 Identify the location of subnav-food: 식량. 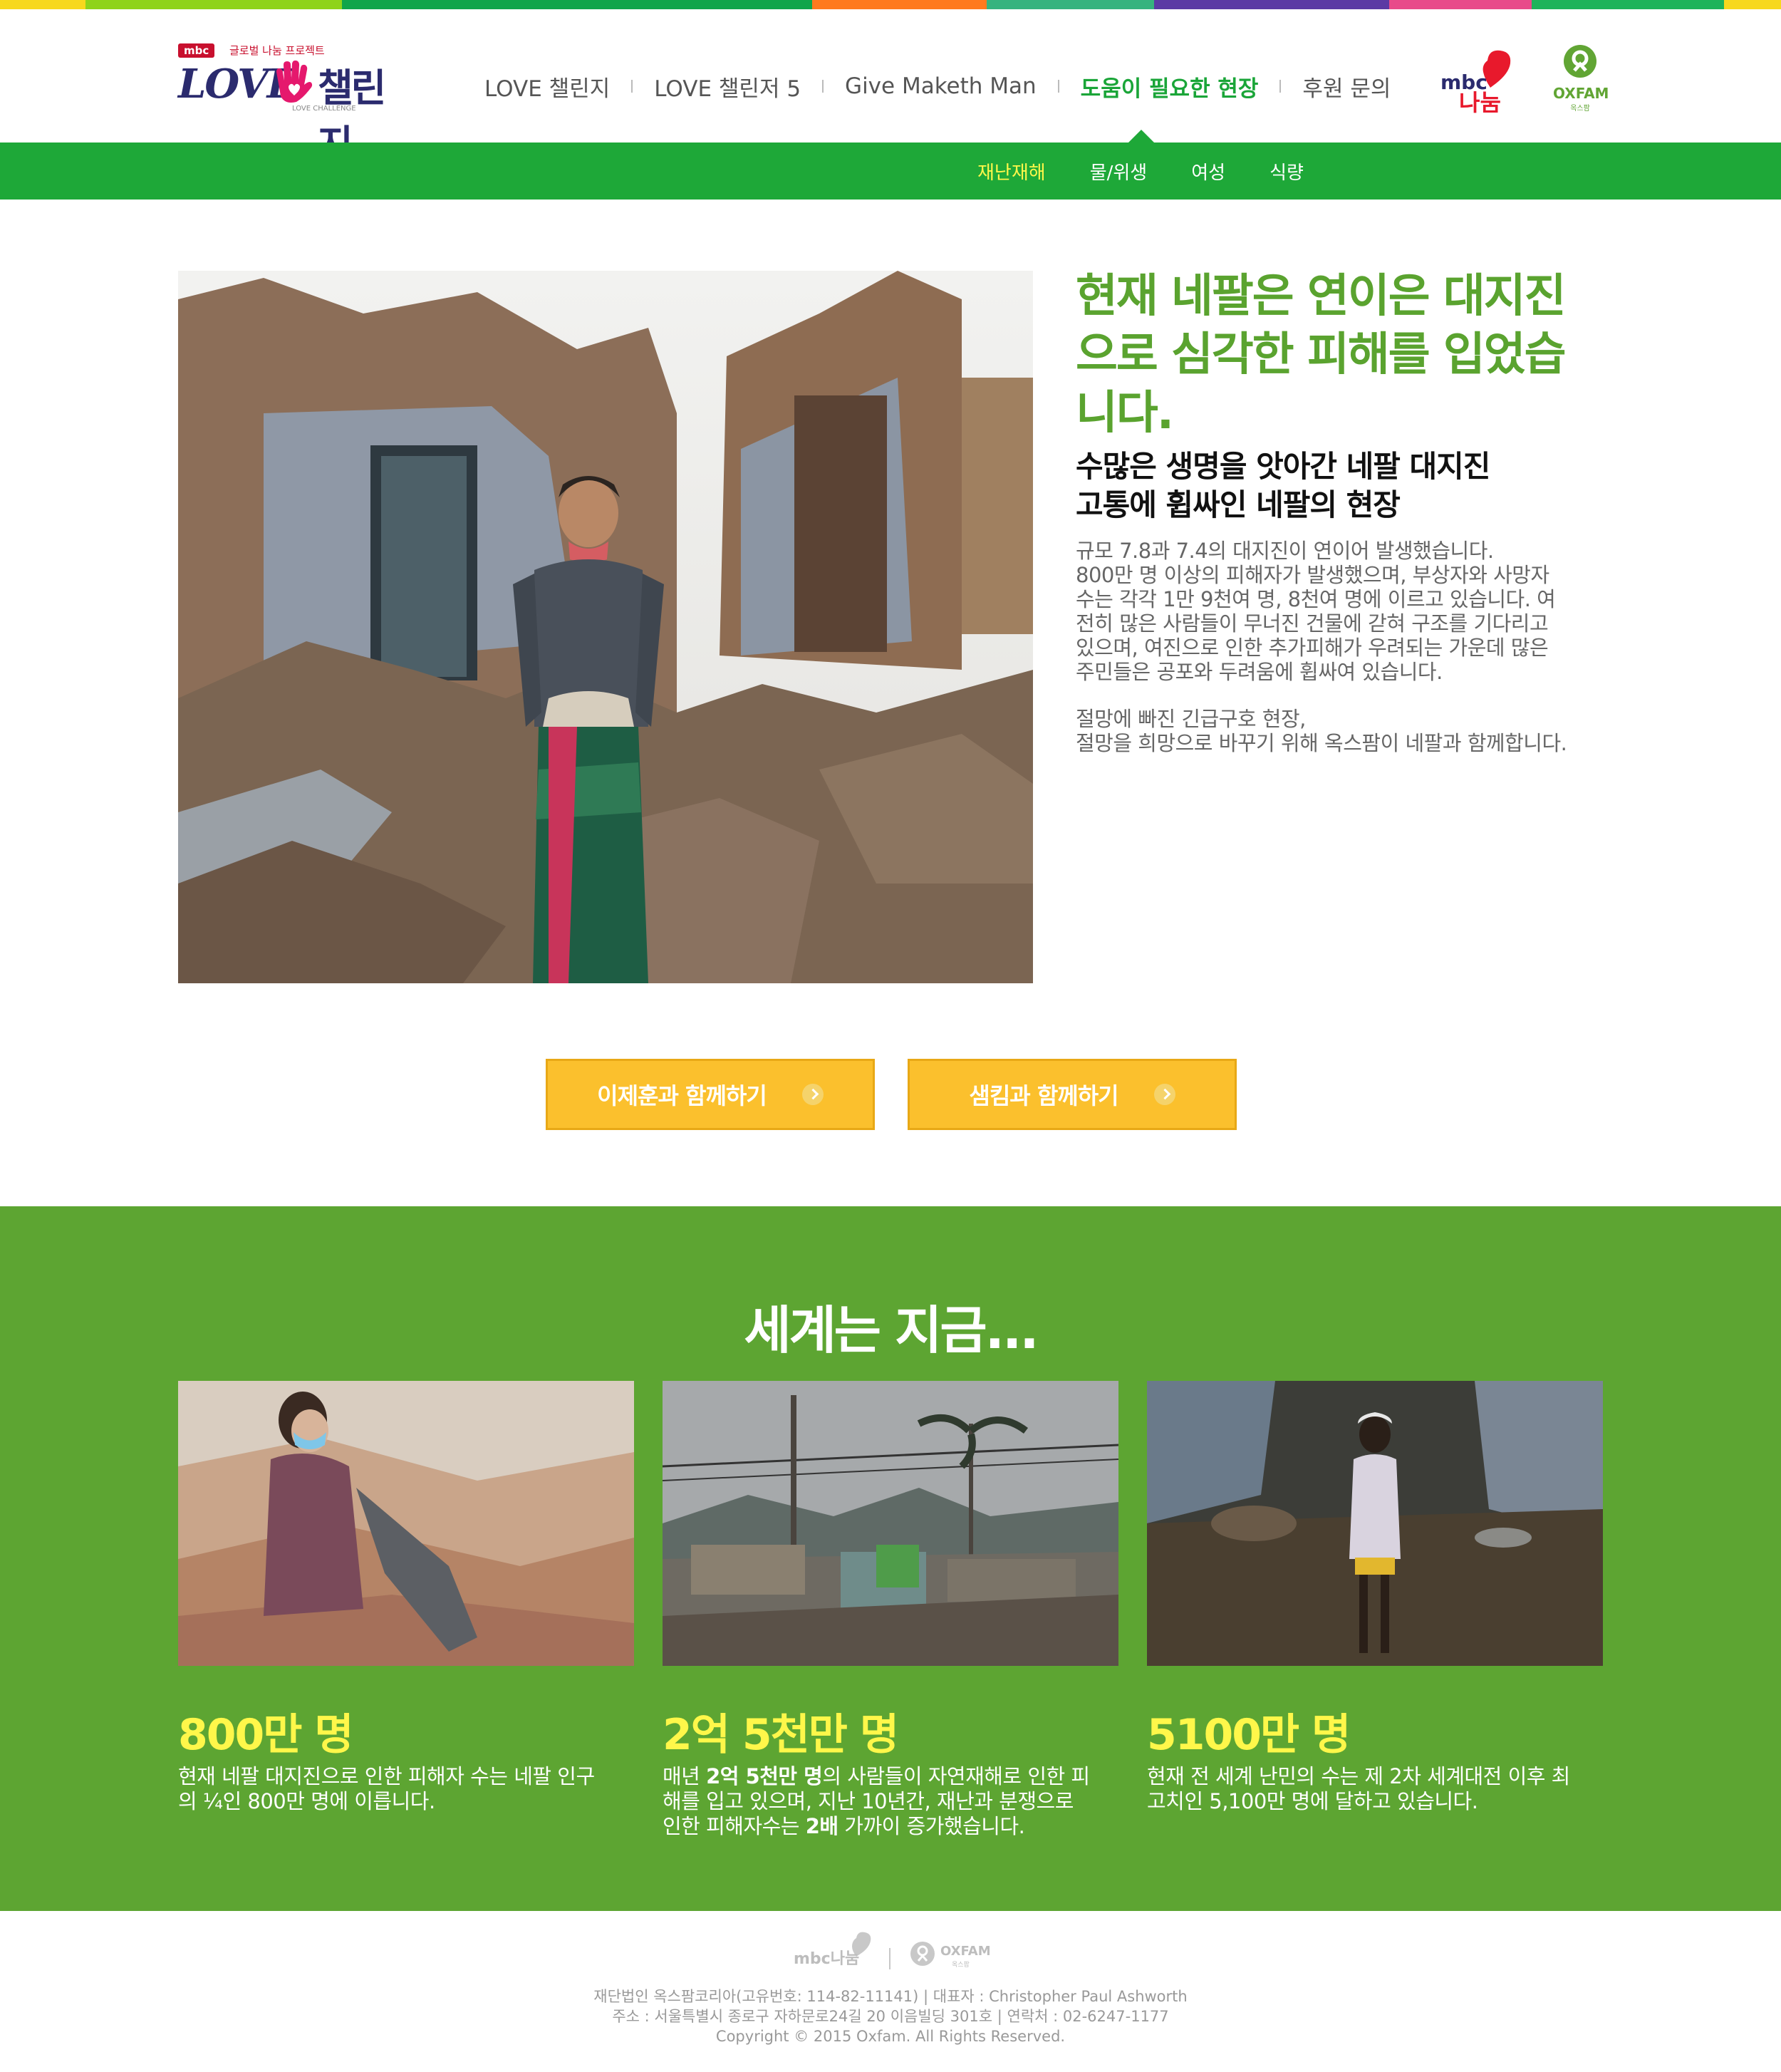
(1286, 171).